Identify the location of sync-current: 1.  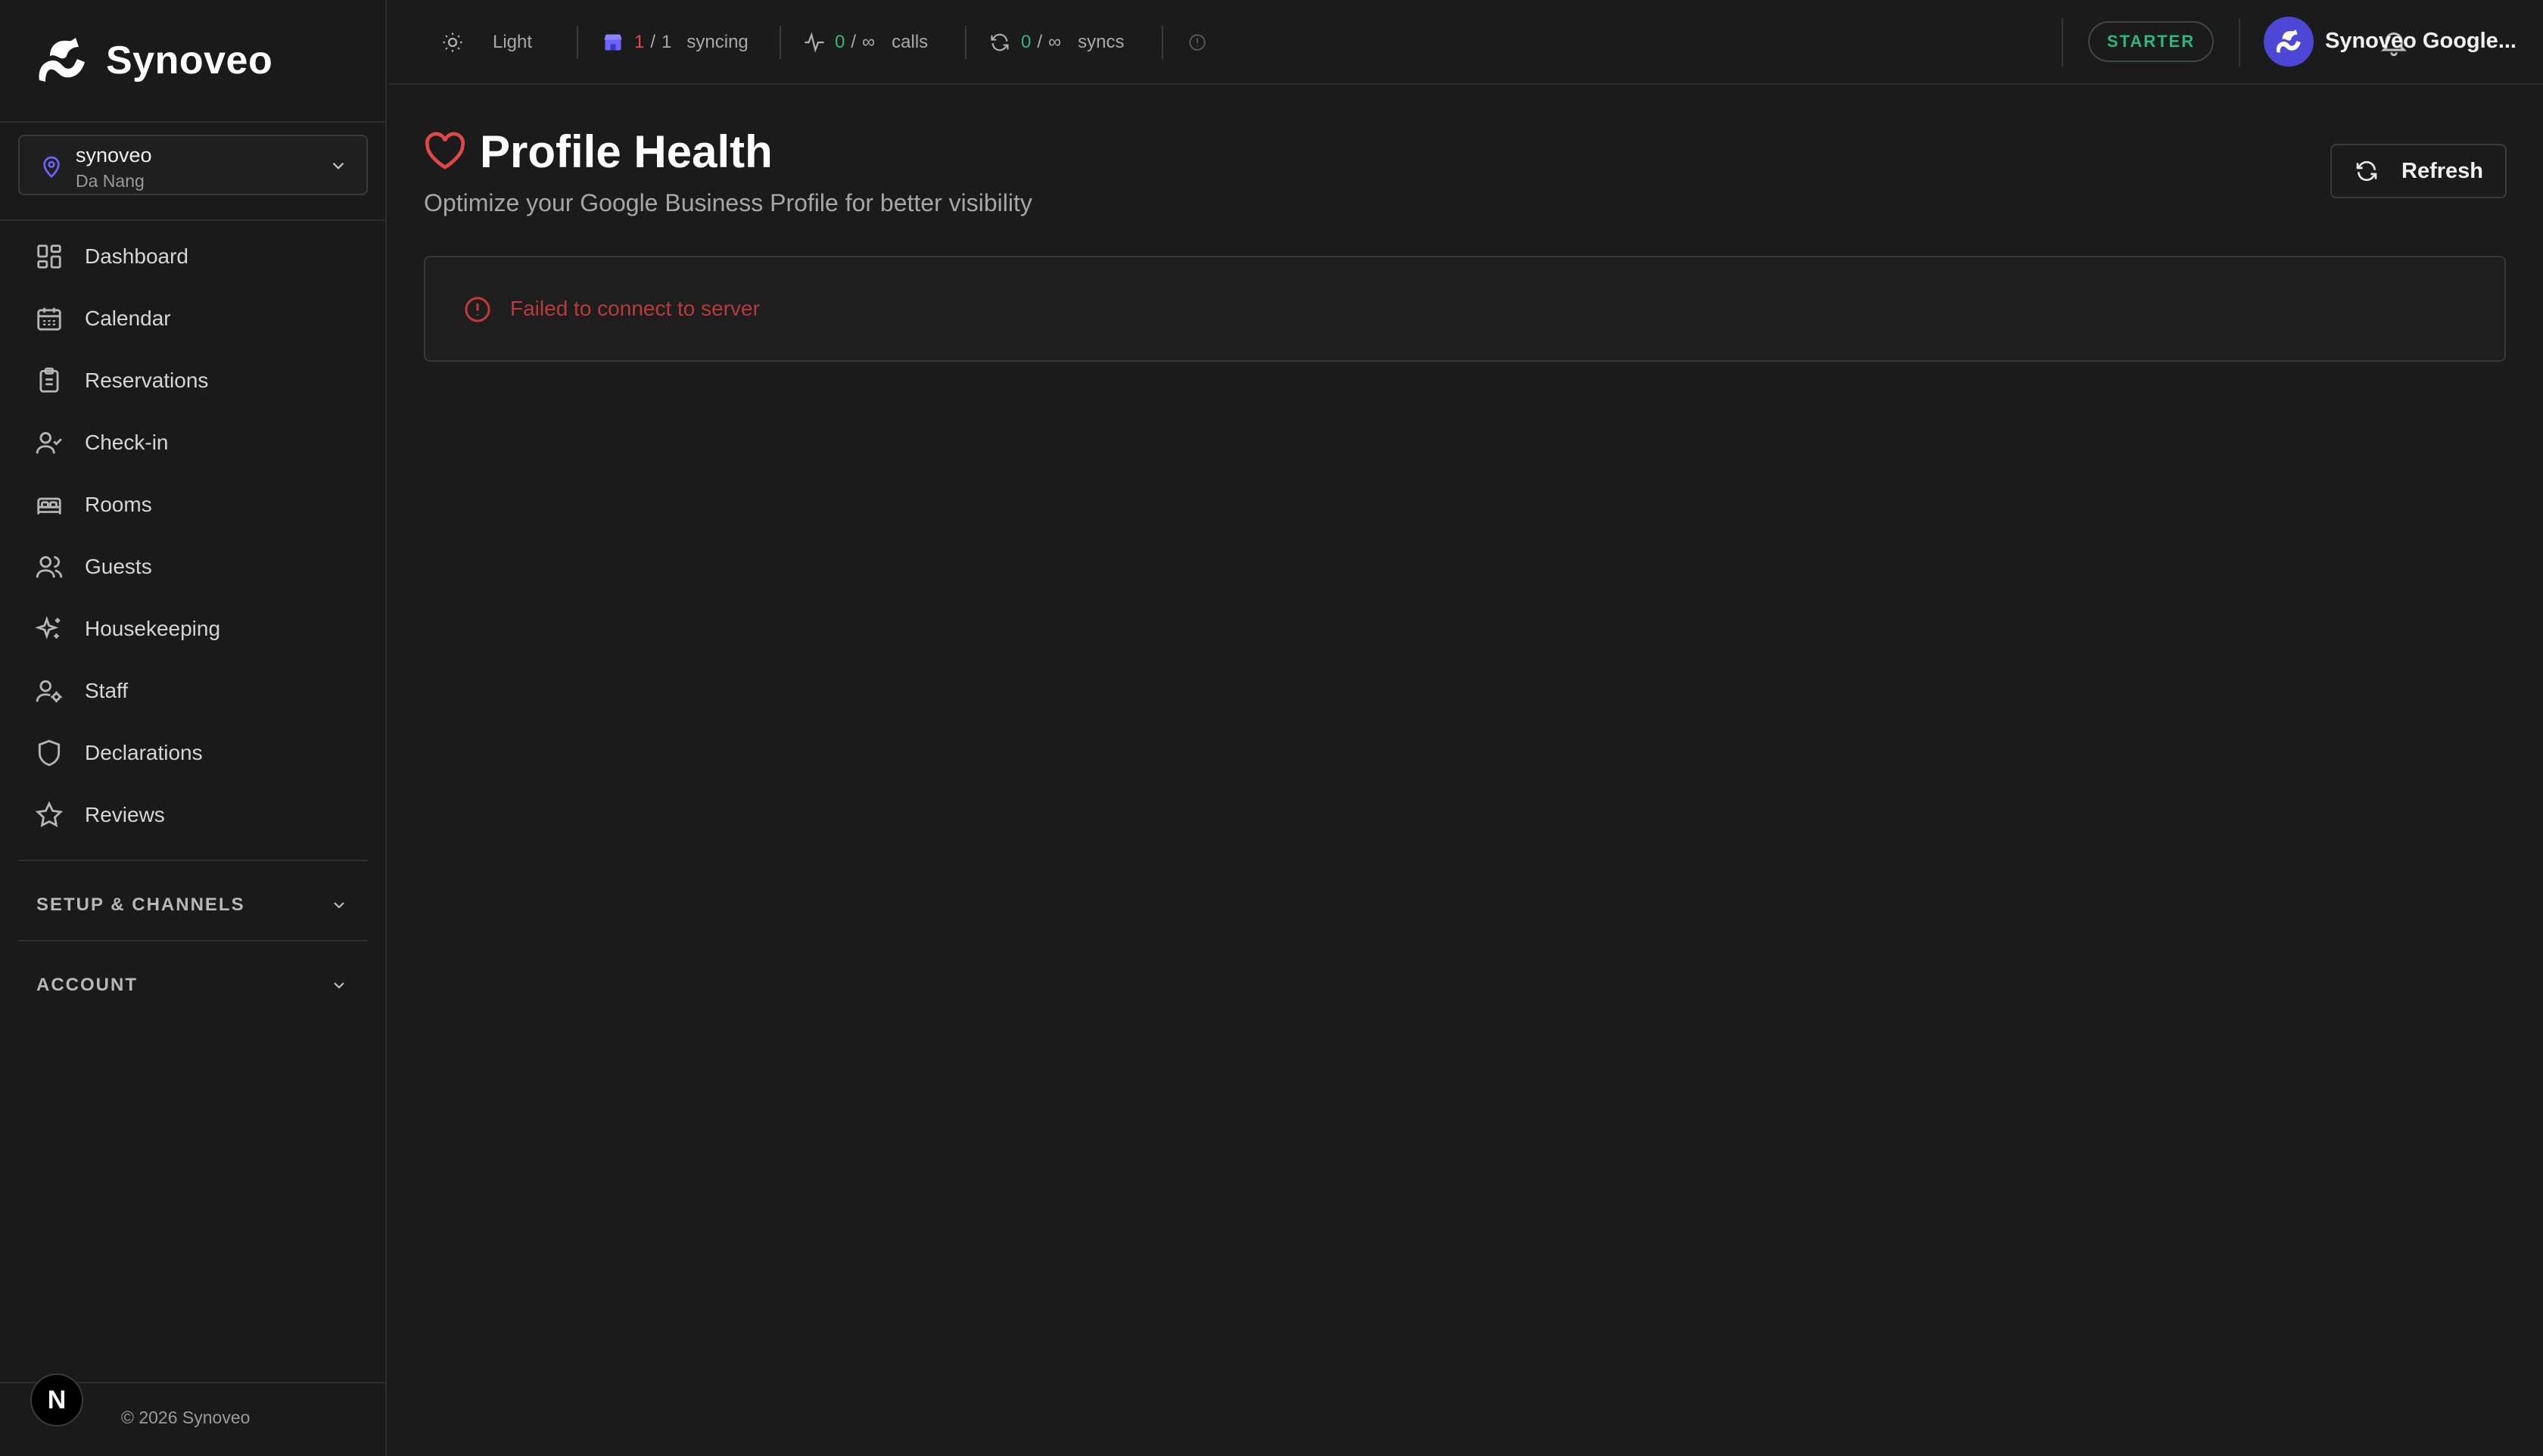
(639, 42).